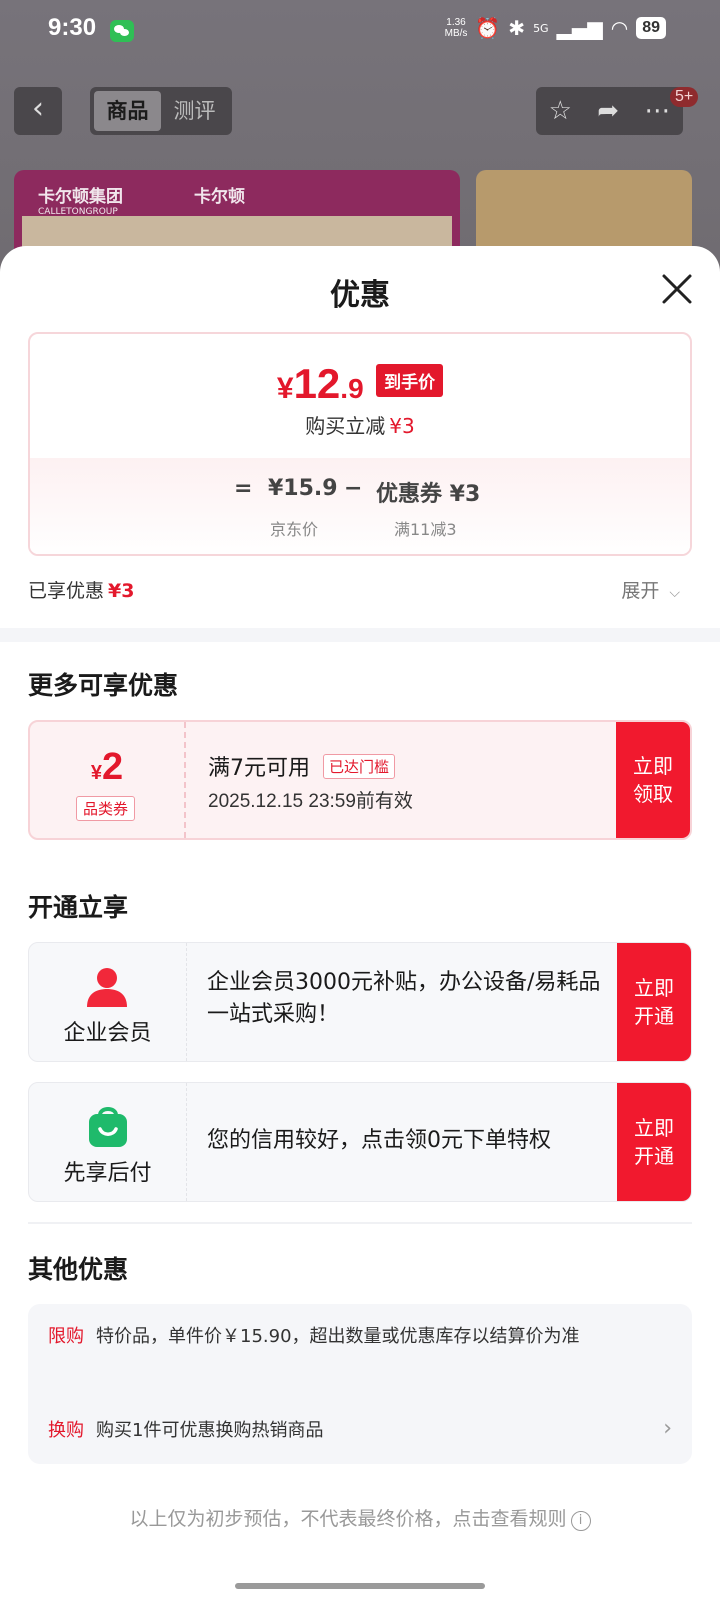 The height and width of the screenshot is (1600, 720). Describe the element at coordinates (360, 31) in the screenshot. I see `status-bar: 9:30 1.36 MB/s ⏰ ✱ 5G ▂▄▆ ◠ 89` at that location.